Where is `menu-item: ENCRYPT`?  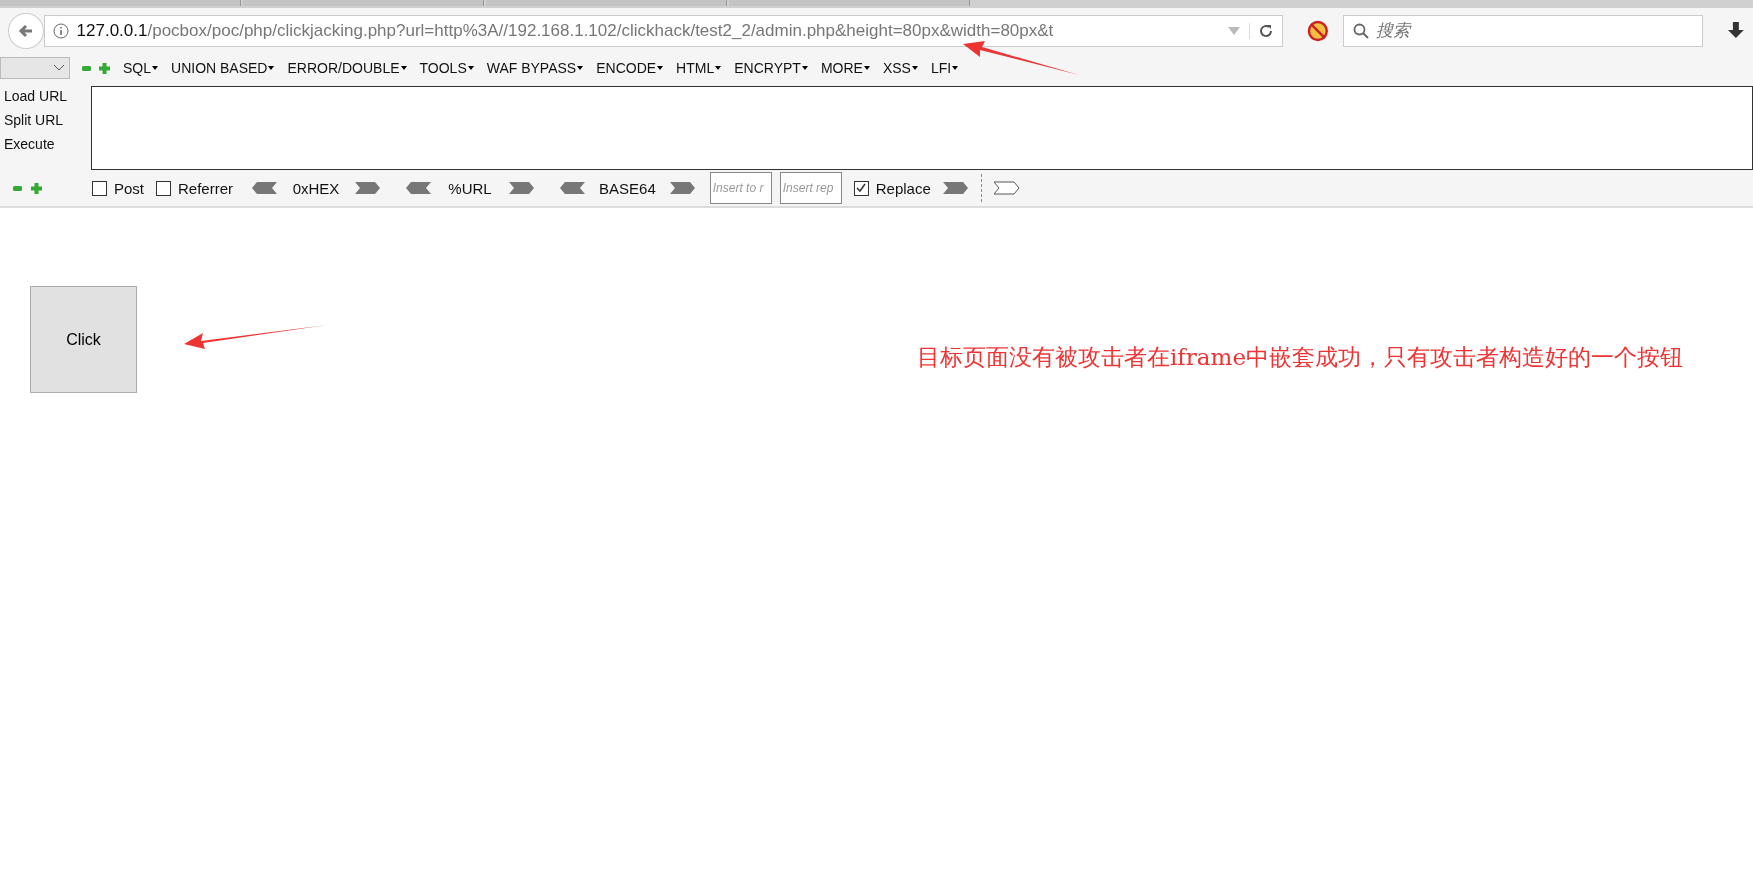
menu-item: ENCRYPT is located at coordinates (771, 68).